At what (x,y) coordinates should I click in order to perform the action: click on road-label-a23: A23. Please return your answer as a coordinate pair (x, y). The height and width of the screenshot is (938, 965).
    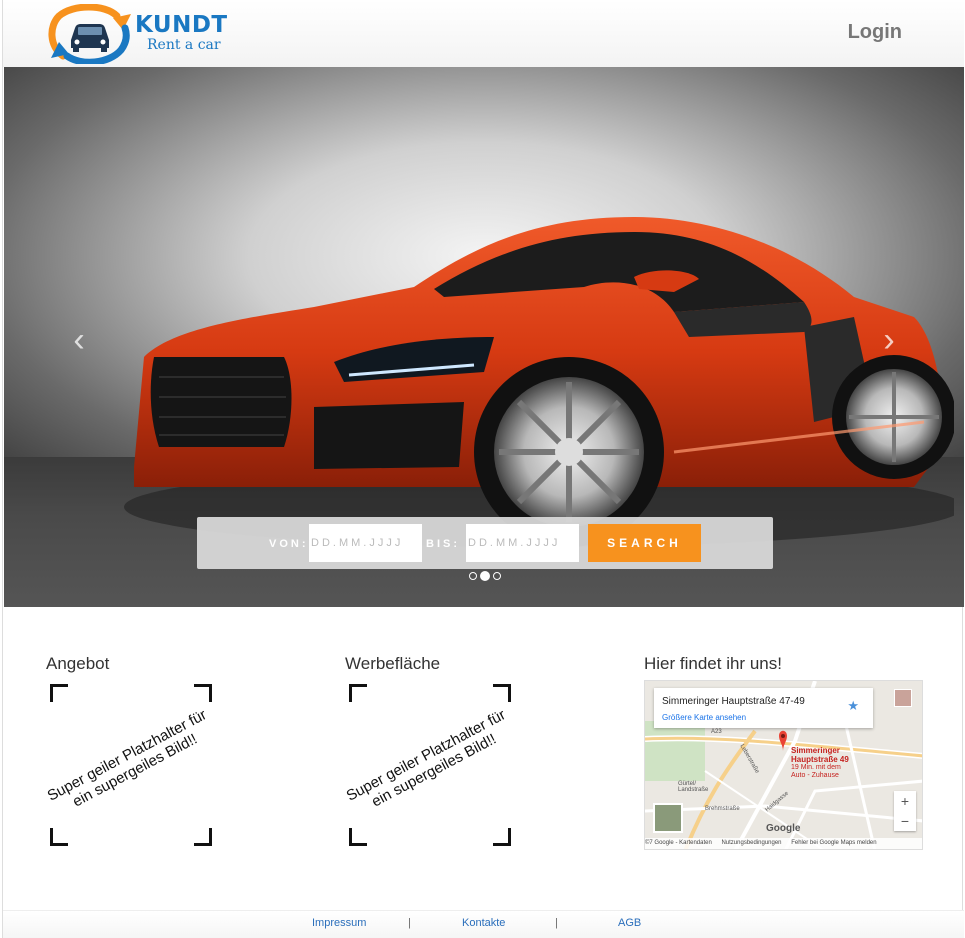
    Looking at the image, I should click on (716, 732).